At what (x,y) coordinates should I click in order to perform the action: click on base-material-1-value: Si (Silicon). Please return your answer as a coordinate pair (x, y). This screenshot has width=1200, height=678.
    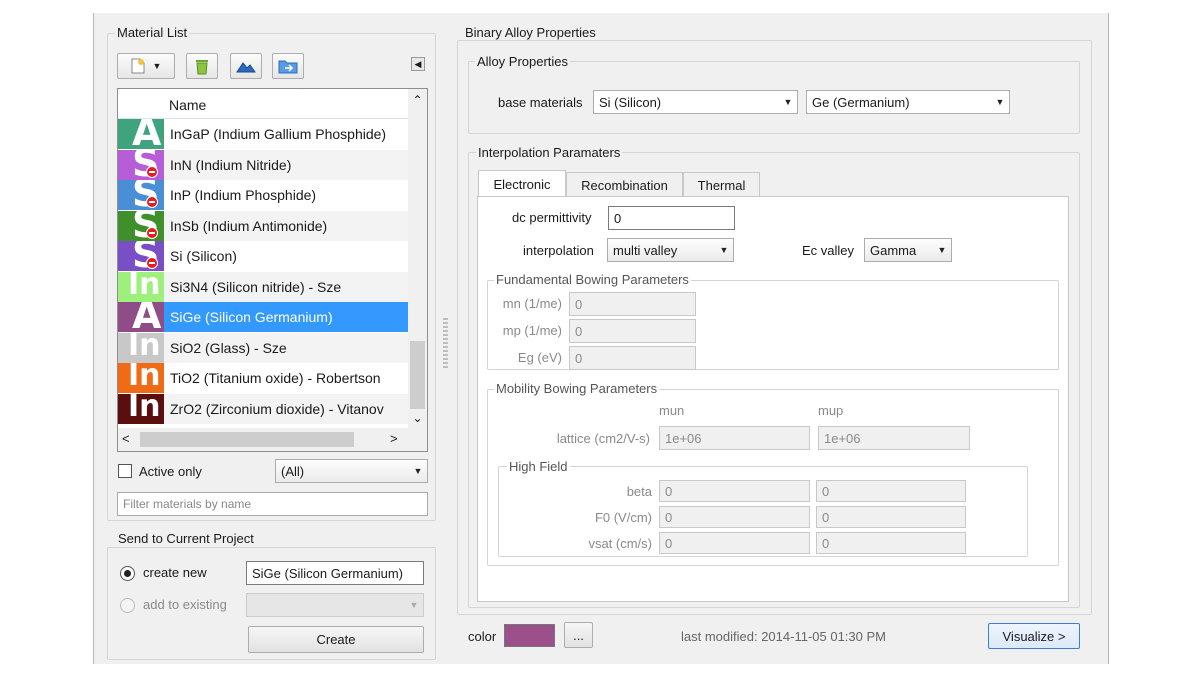
    Looking at the image, I should click on (630, 102).